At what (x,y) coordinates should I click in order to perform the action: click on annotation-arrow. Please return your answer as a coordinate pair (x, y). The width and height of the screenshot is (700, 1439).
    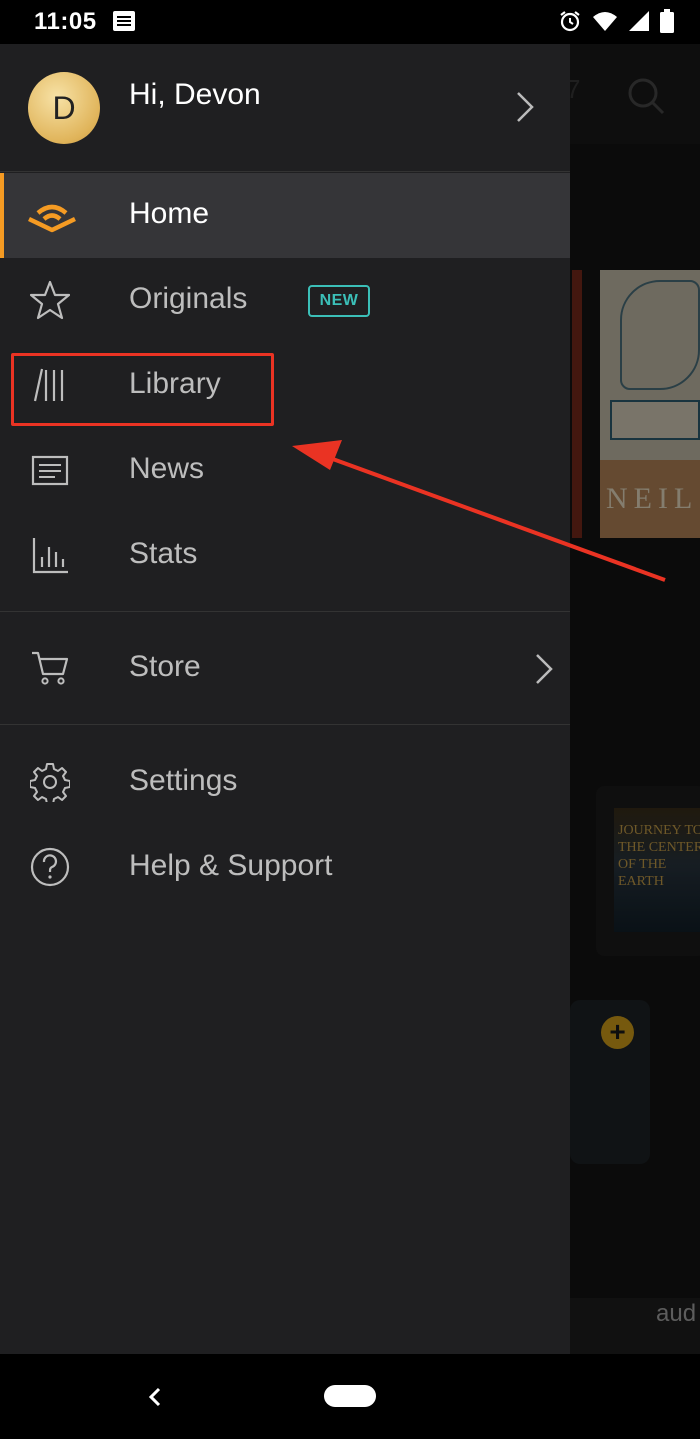
    Looking at the image, I should click on (479, 511).